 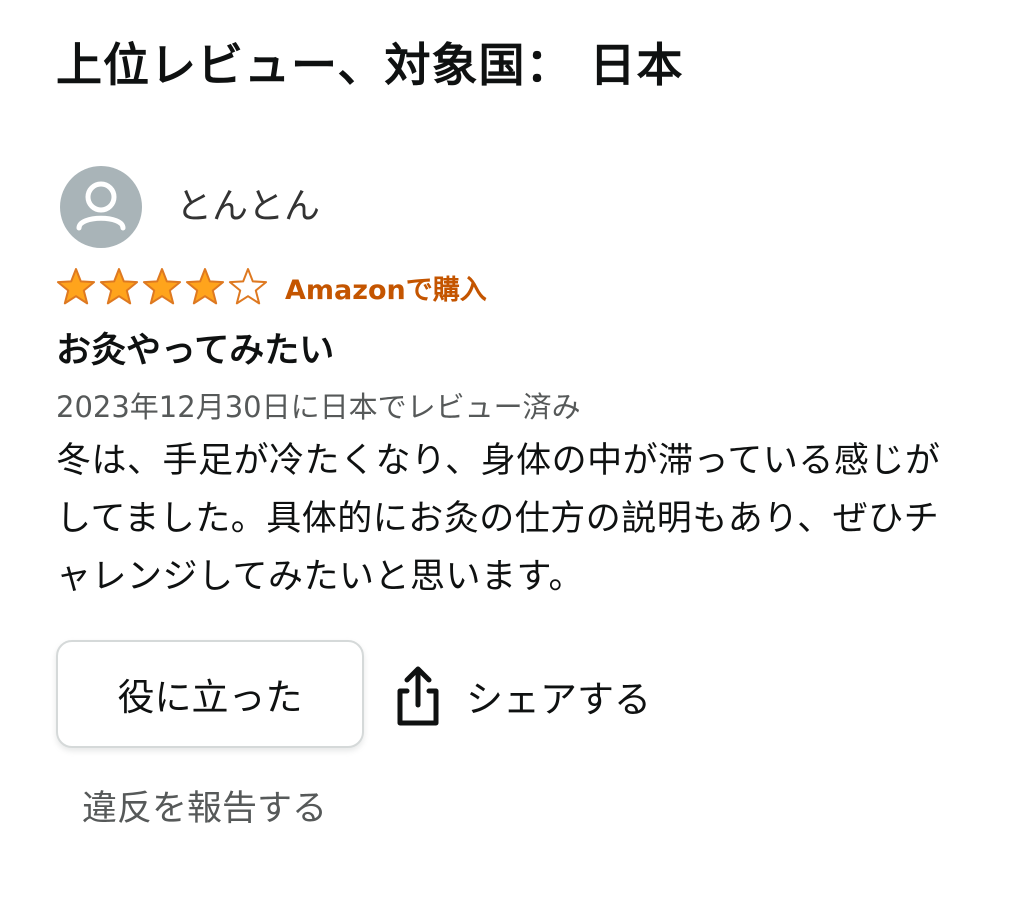 I want to click on reviewer-name: とんとん, so click(x=248, y=206).